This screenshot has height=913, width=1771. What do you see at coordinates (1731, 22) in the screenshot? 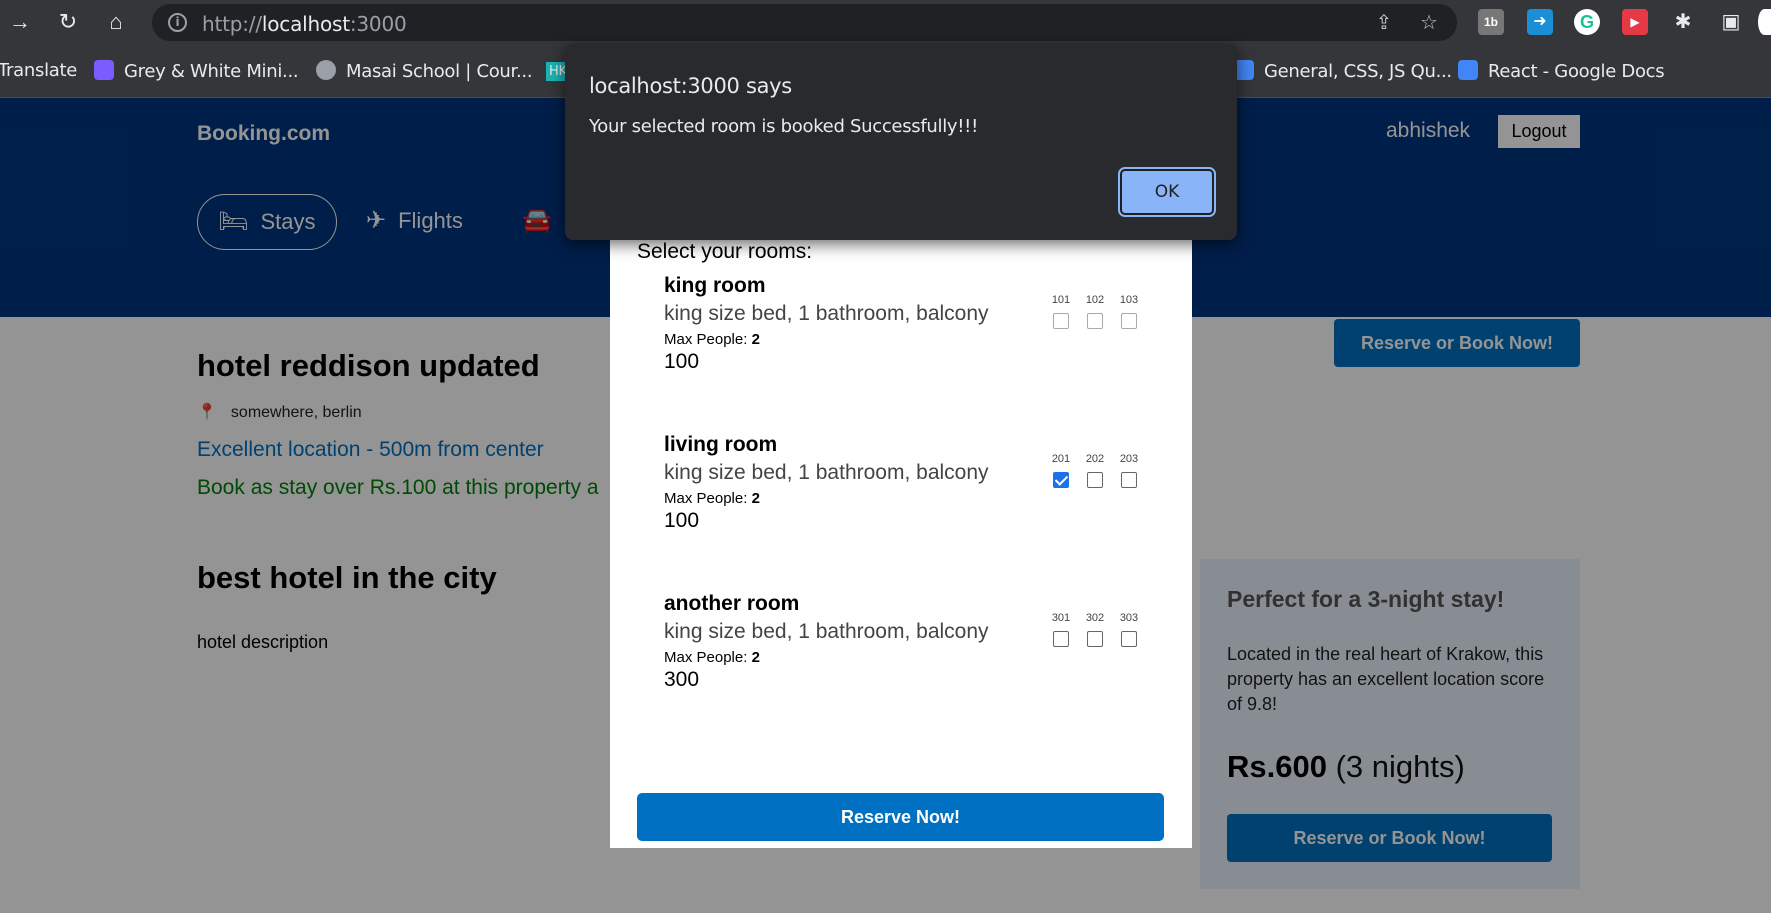
I see `side-panel-icon: ▣` at bounding box center [1731, 22].